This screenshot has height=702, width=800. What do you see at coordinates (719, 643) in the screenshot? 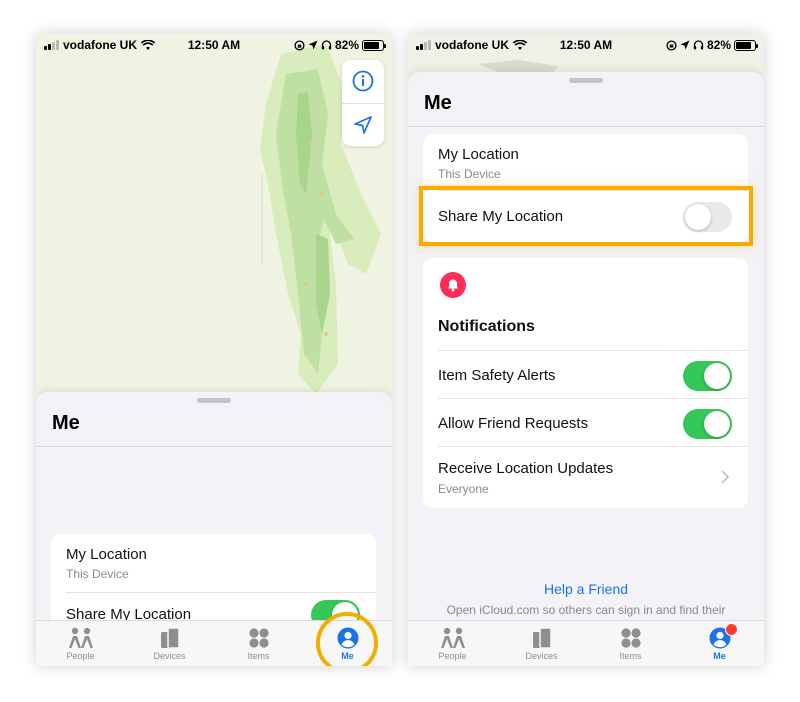
I see `tab-me: Me` at bounding box center [719, 643].